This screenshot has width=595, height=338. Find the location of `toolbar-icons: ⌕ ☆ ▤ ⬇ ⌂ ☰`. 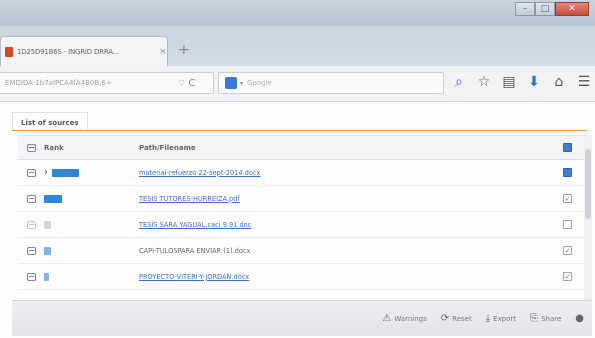

toolbar-icons: ⌕ ☆ ▤ ⬇ ⌂ ☰ is located at coordinates (521, 82).